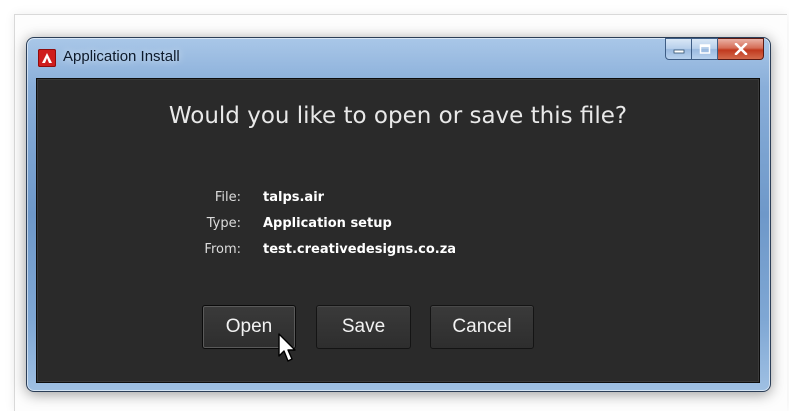 This screenshot has width=789, height=411. I want to click on minimize-button, so click(678, 49).